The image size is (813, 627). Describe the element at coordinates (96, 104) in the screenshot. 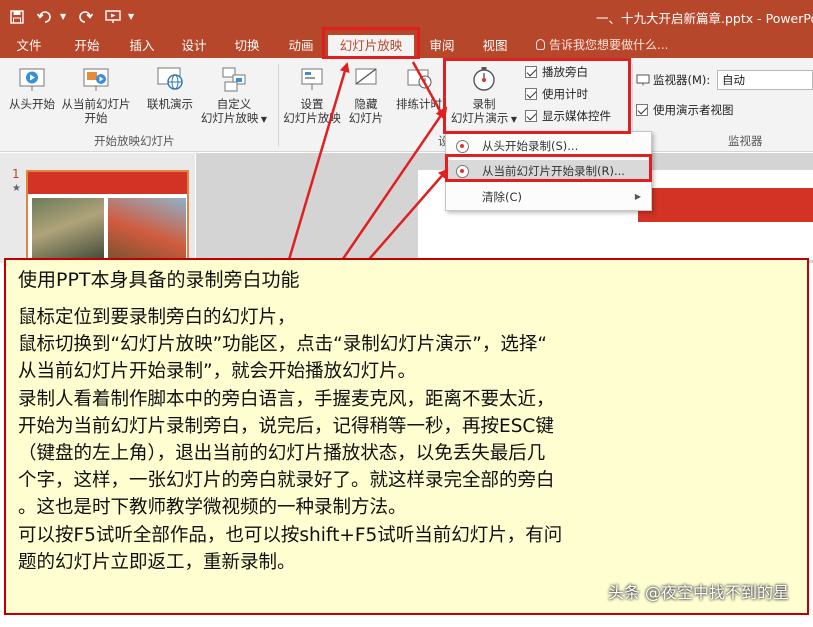

I see `from-current-label-1: 从当前幻灯片` at that location.